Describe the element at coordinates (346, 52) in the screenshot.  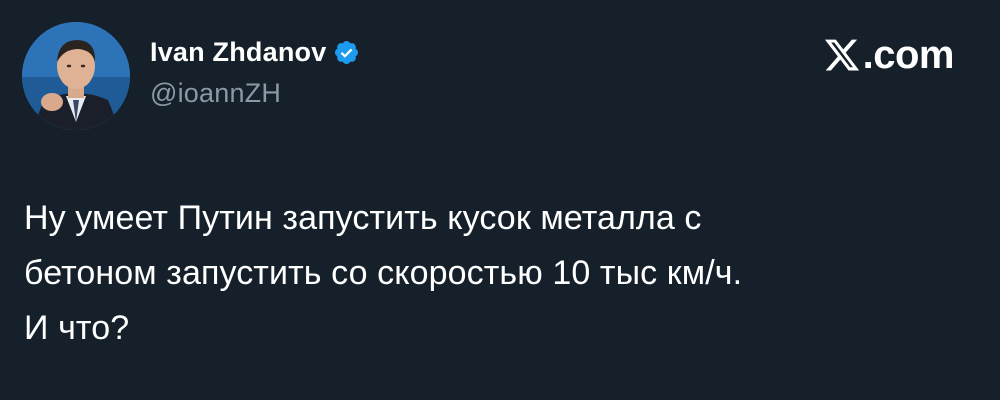
I see `verified-badge-icon` at that location.